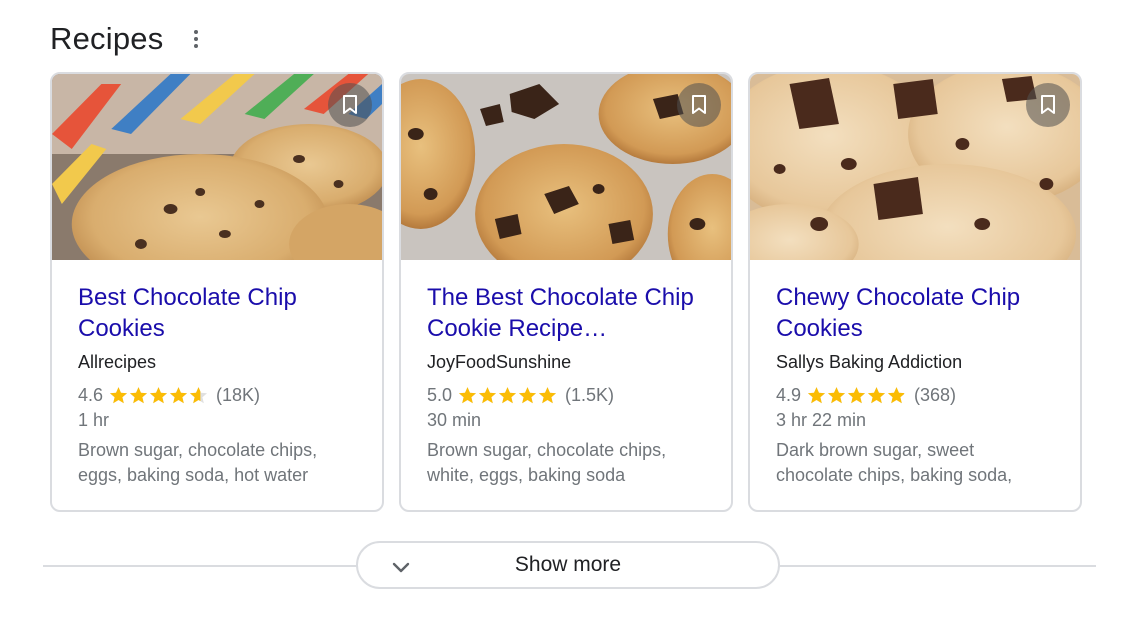  What do you see at coordinates (454, 420) in the screenshot?
I see `cook-time: 30 min` at bounding box center [454, 420].